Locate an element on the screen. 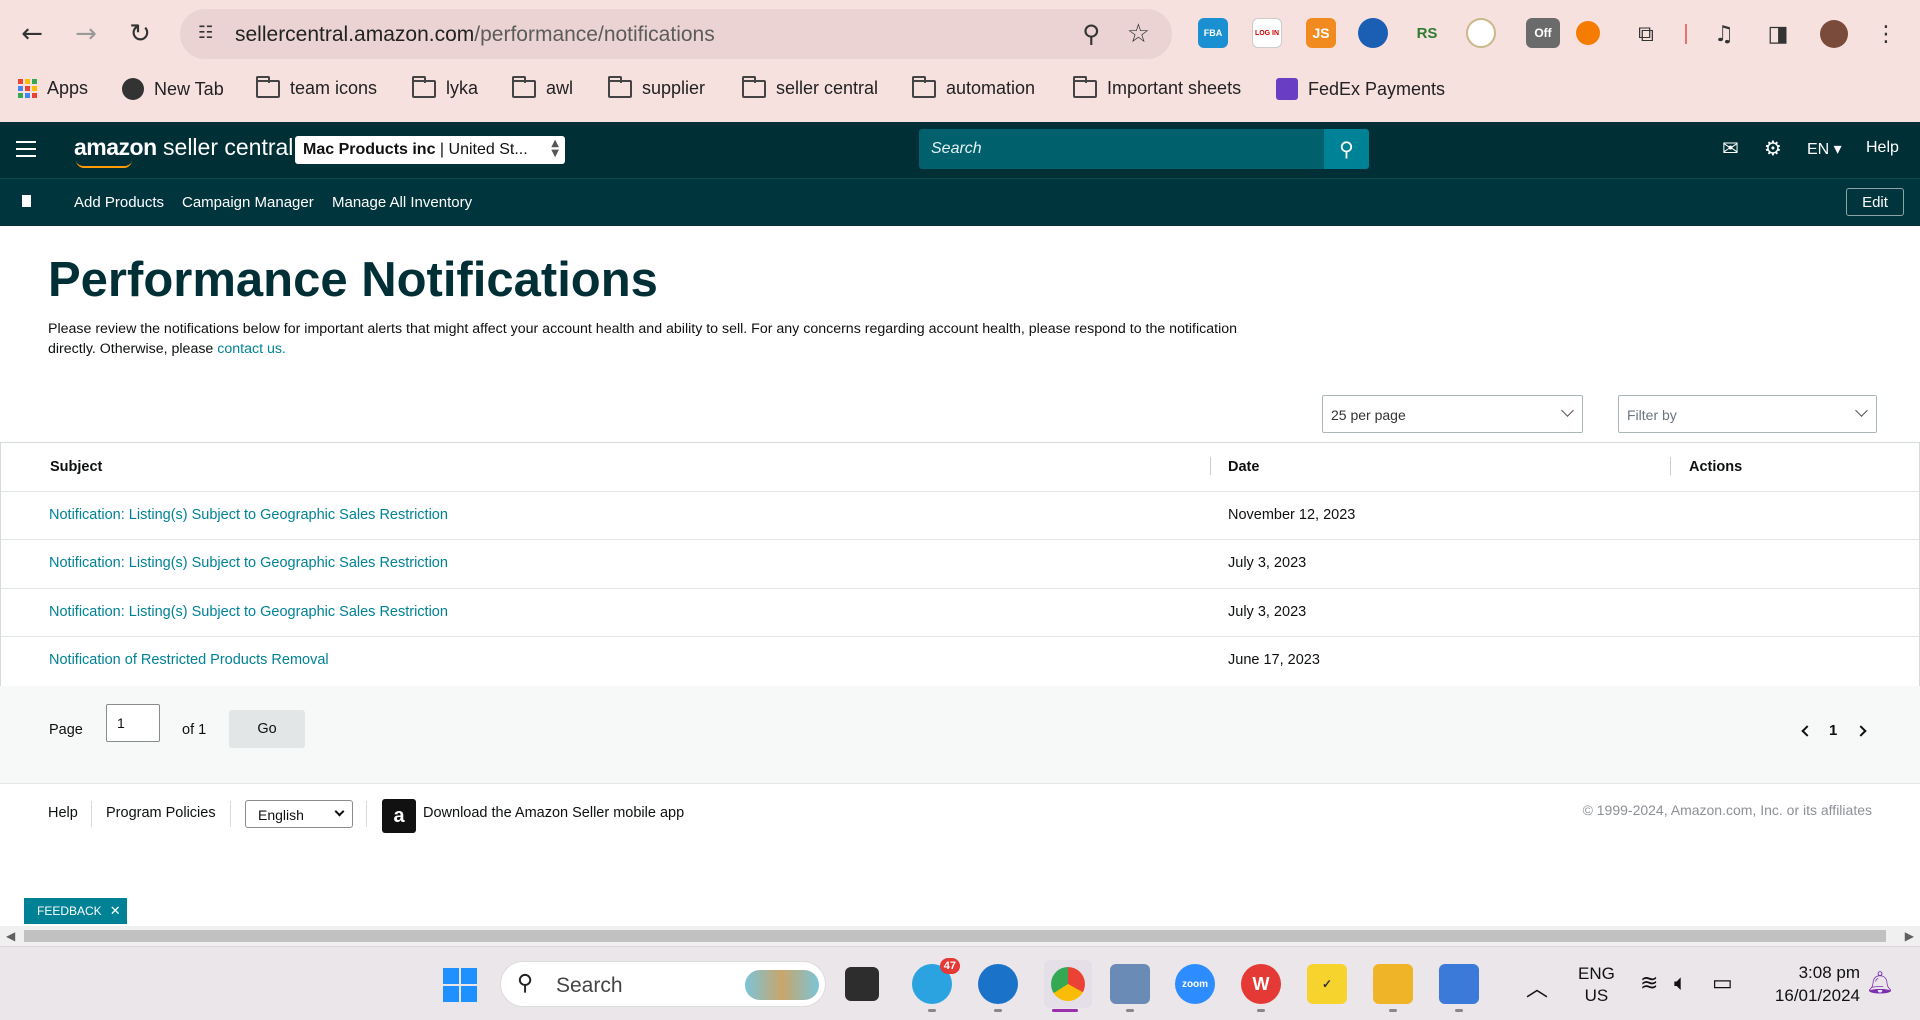 This screenshot has height=1020, width=1920. telegram-icon: 47 is located at coordinates (936, 981).